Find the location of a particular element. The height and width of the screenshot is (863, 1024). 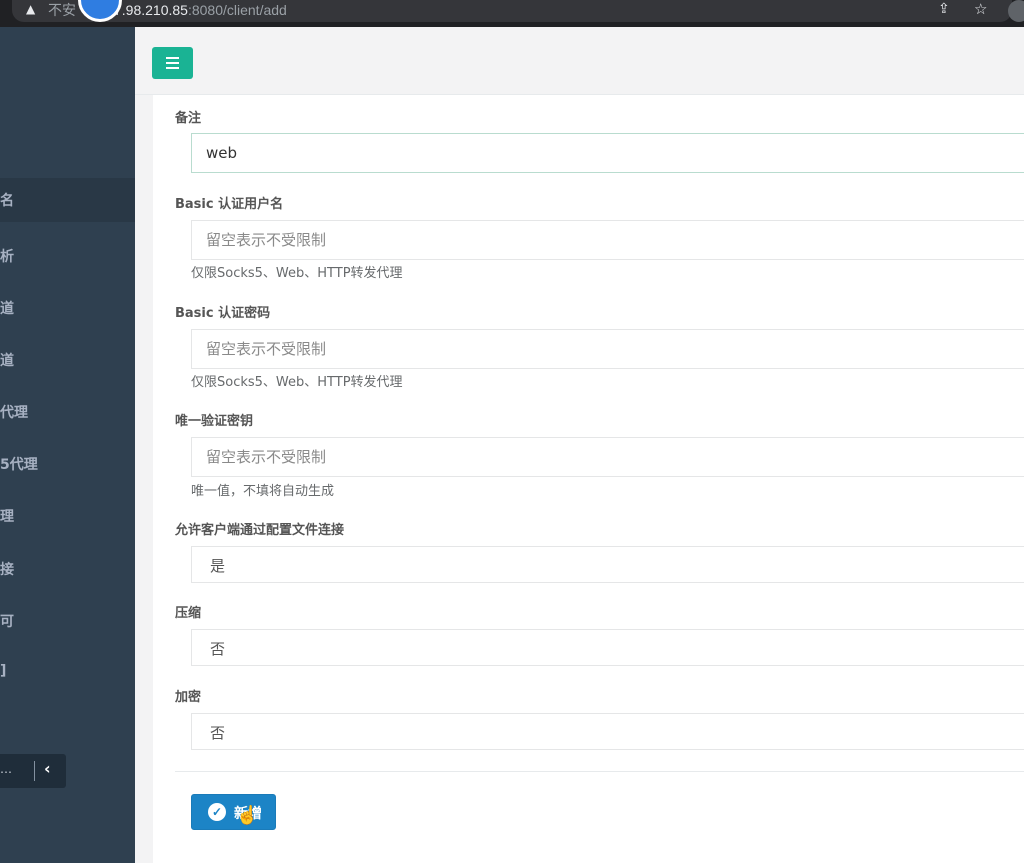

check-circle-icon: ✓ is located at coordinates (217, 812).